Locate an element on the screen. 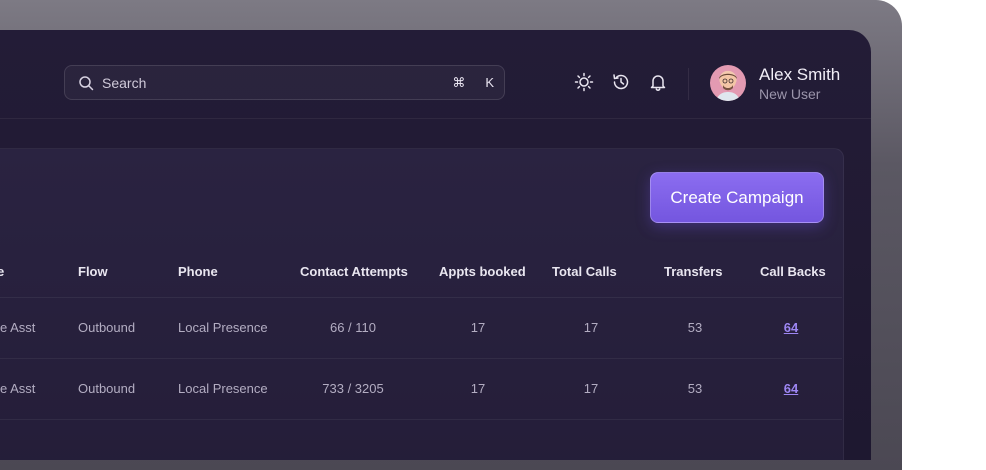 The image size is (986, 470). search-placeholder: Search is located at coordinates (124, 82).